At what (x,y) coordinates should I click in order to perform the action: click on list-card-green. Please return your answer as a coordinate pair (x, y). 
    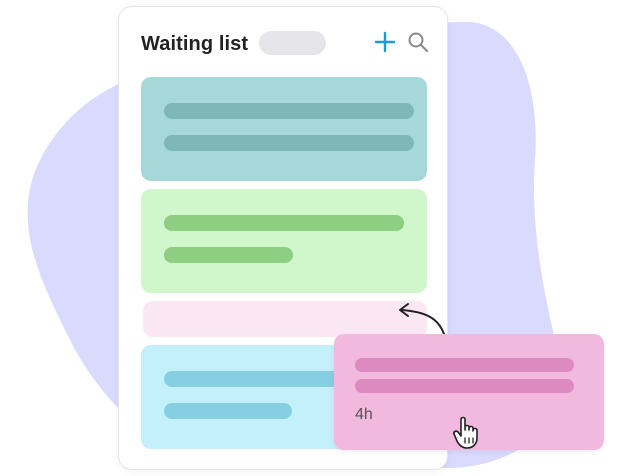
    Looking at the image, I should click on (284, 241).